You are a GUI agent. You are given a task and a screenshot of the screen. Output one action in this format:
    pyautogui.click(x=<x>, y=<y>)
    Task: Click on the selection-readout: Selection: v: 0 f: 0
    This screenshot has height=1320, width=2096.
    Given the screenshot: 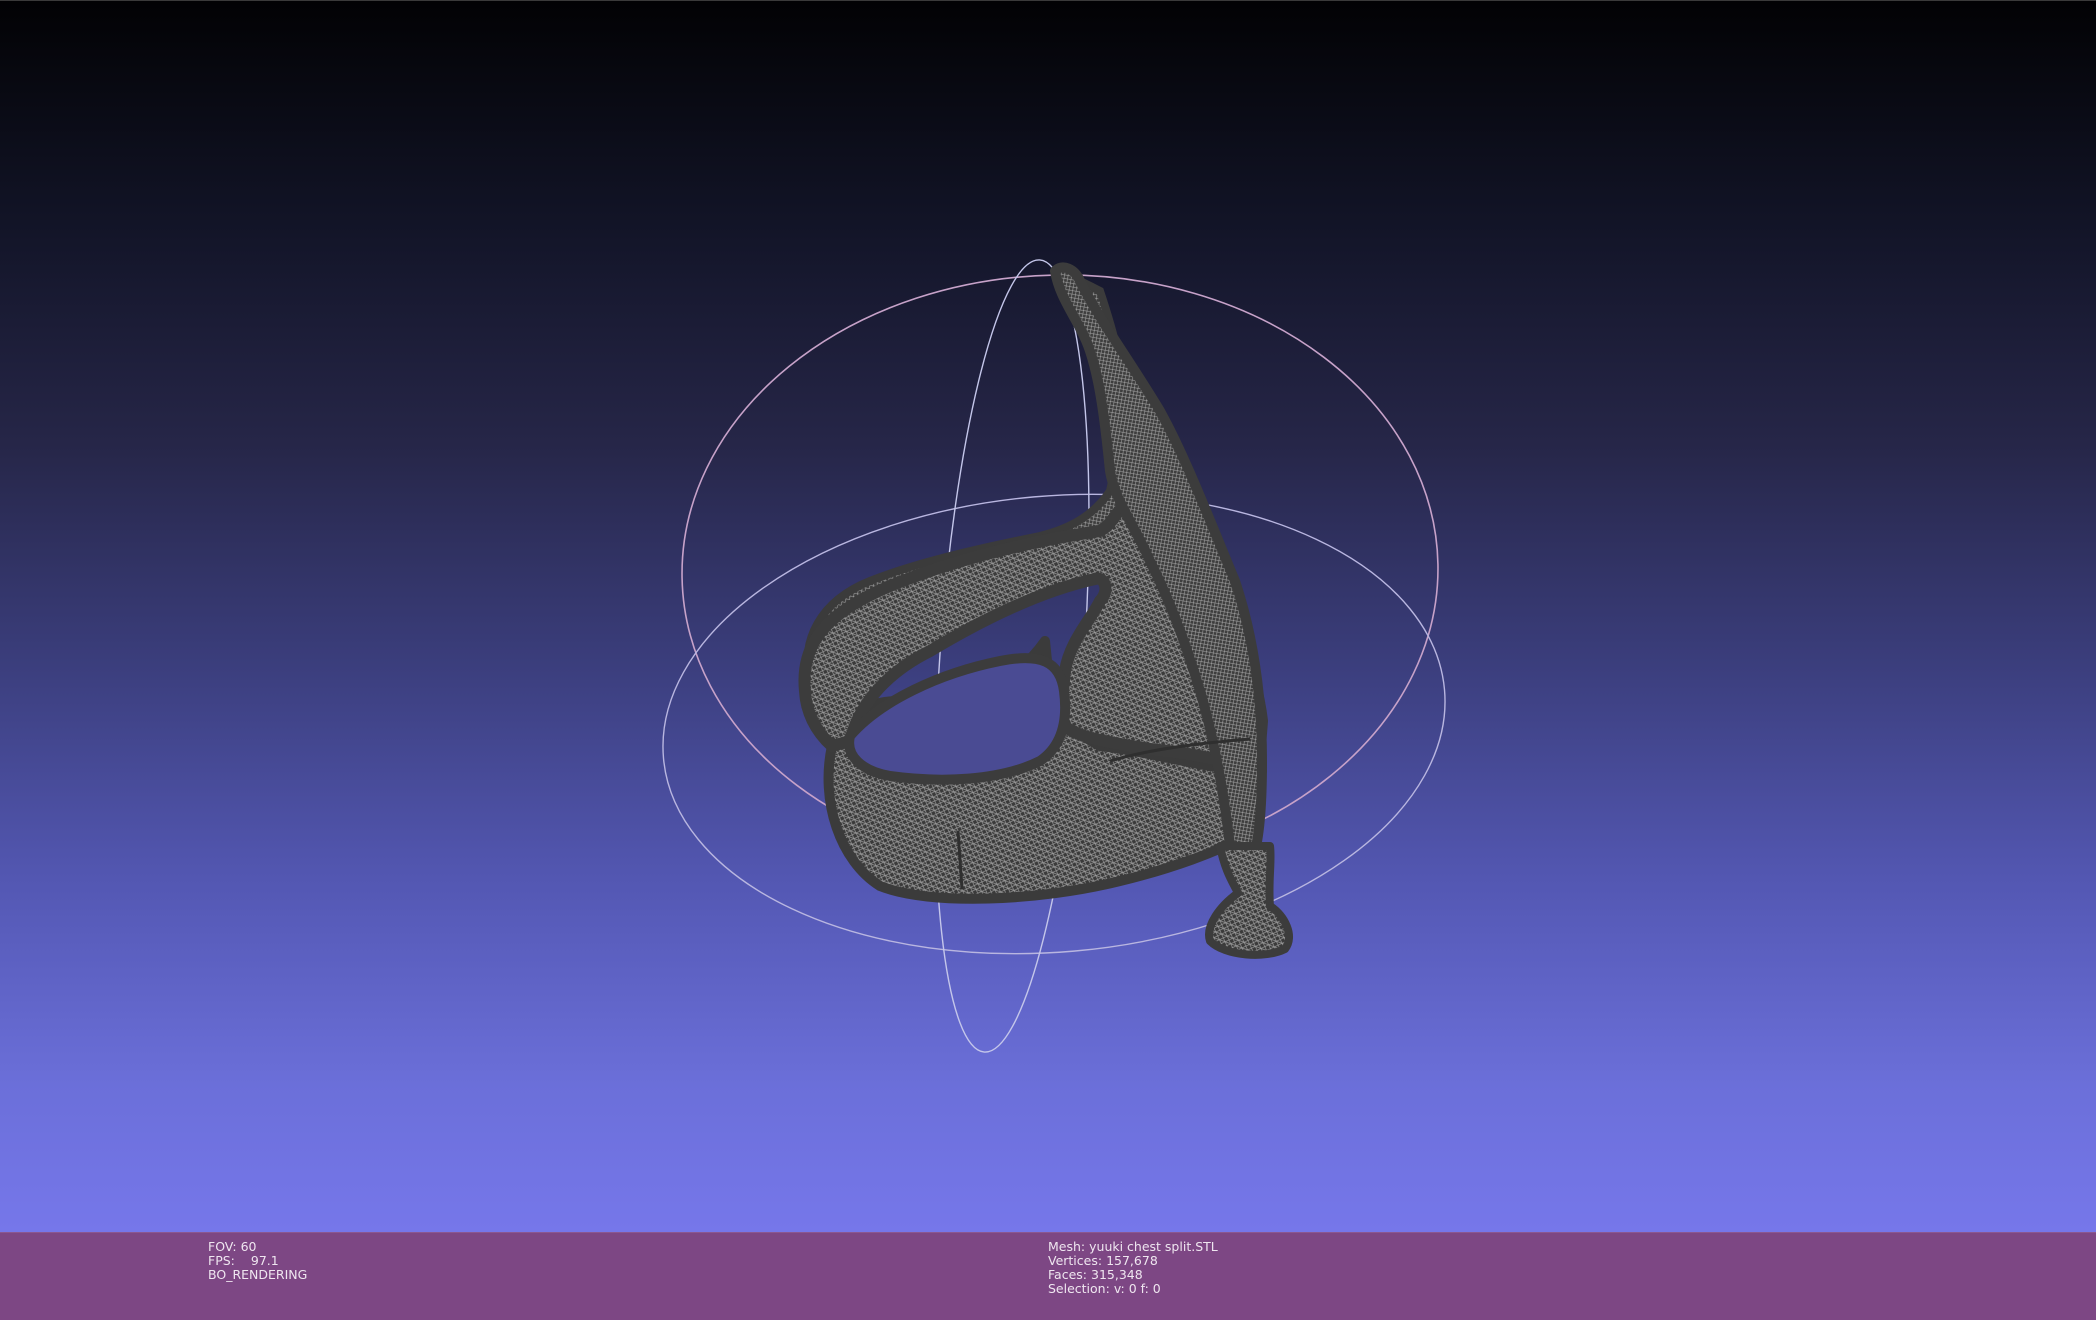 What is the action you would take?
    pyautogui.click(x=1104, y=1288)
    